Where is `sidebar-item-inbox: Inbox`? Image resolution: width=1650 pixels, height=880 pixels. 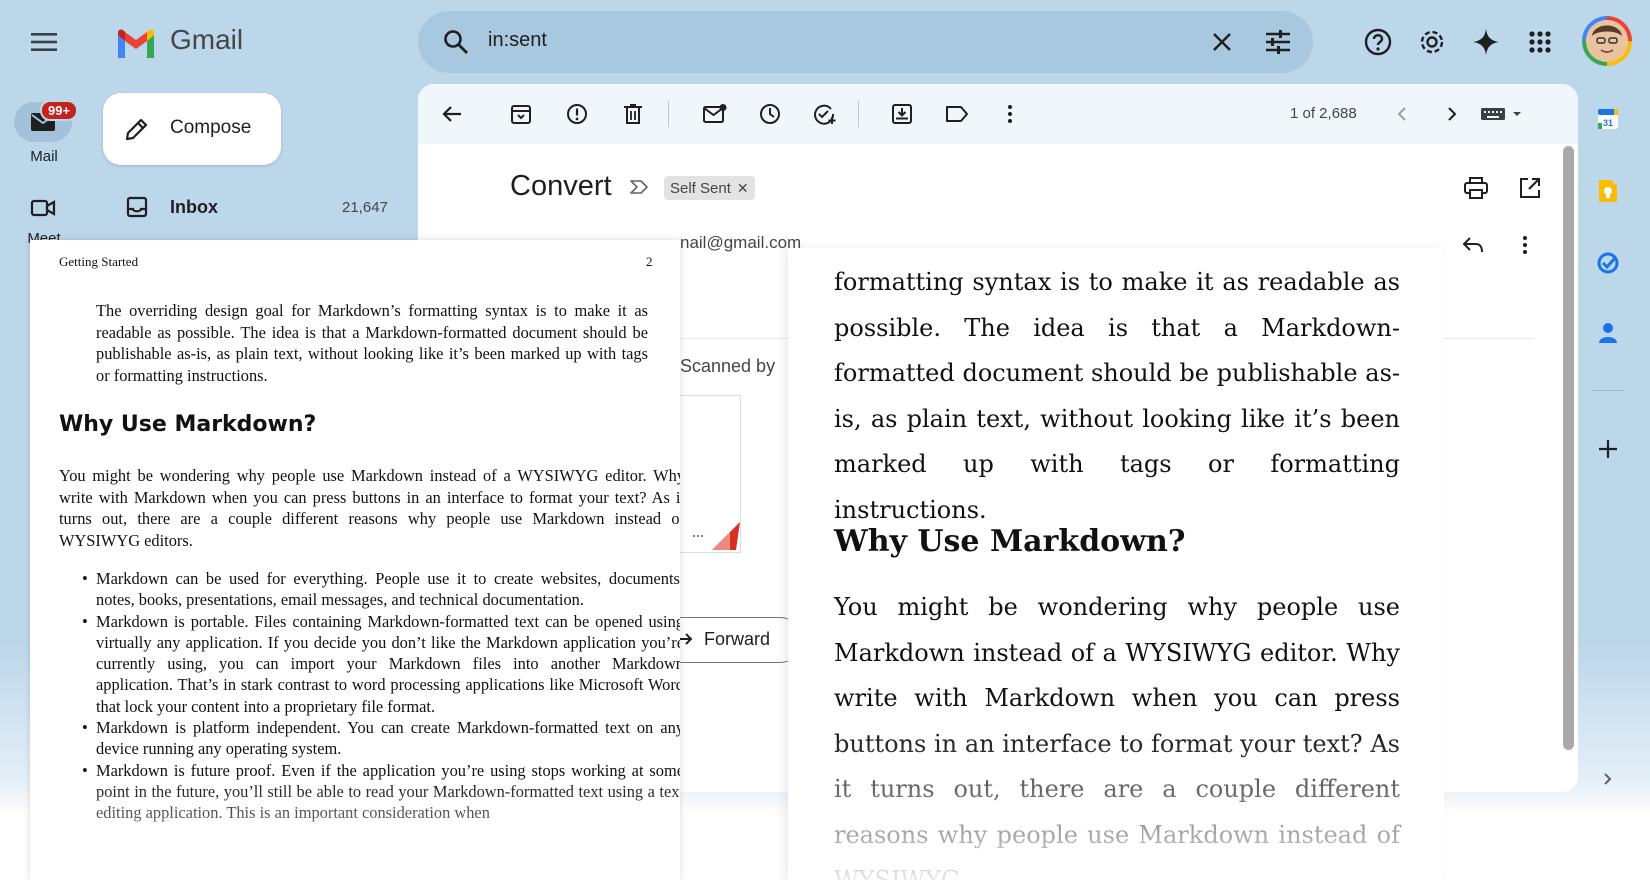 sidebar-item-inbox: Inbox is located at coordinates (194, 207).